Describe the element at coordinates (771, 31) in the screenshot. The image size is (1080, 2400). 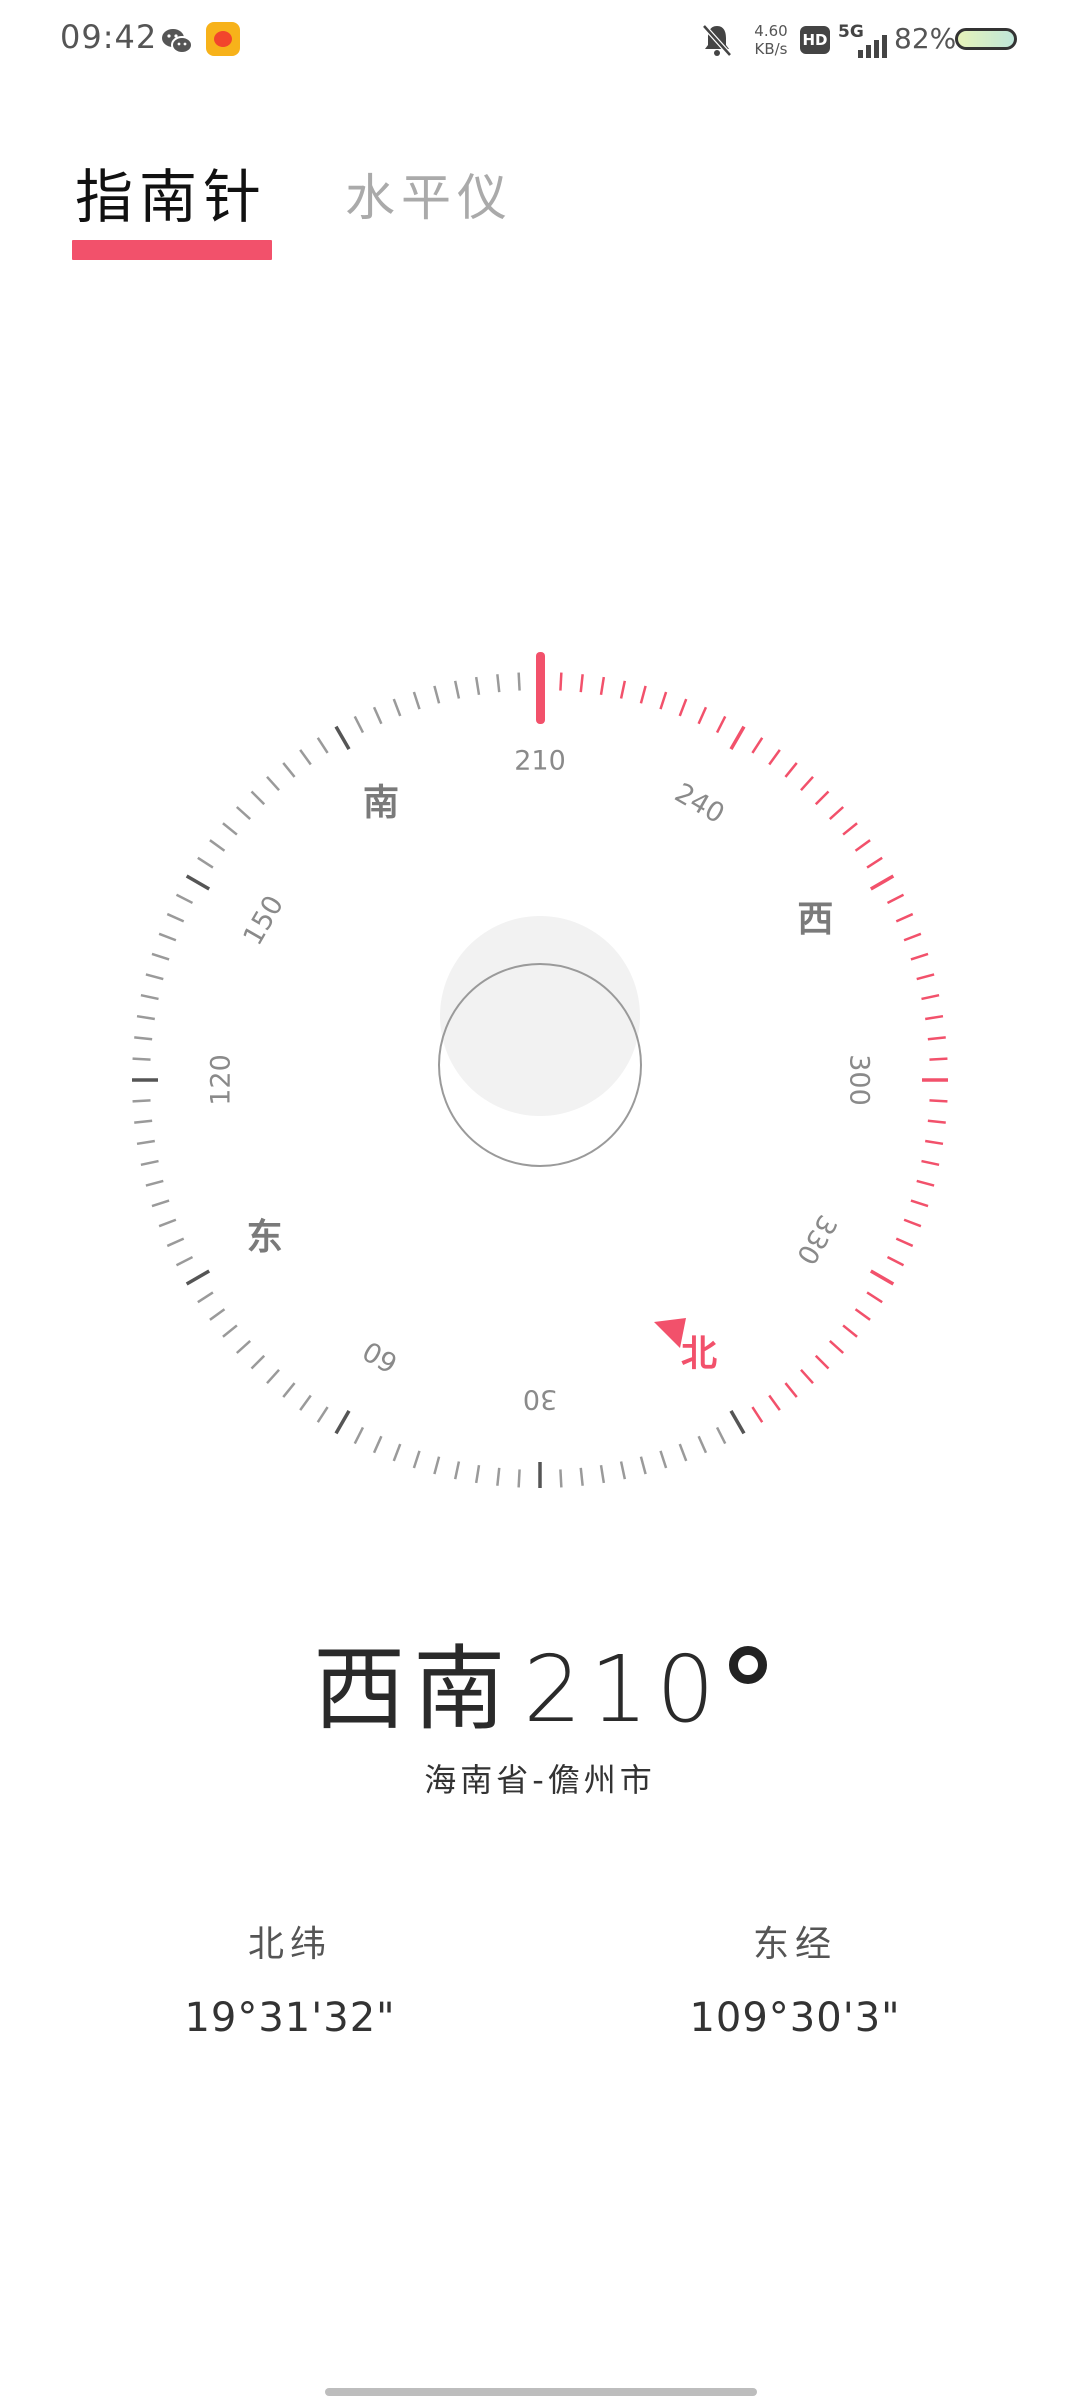
I see `network-speed-value: 4.60` at that location.